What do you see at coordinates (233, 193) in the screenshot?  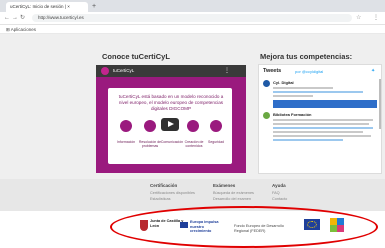 I see `footer-link: Búsqueda de exámenes` at bounding box center [233, 193].